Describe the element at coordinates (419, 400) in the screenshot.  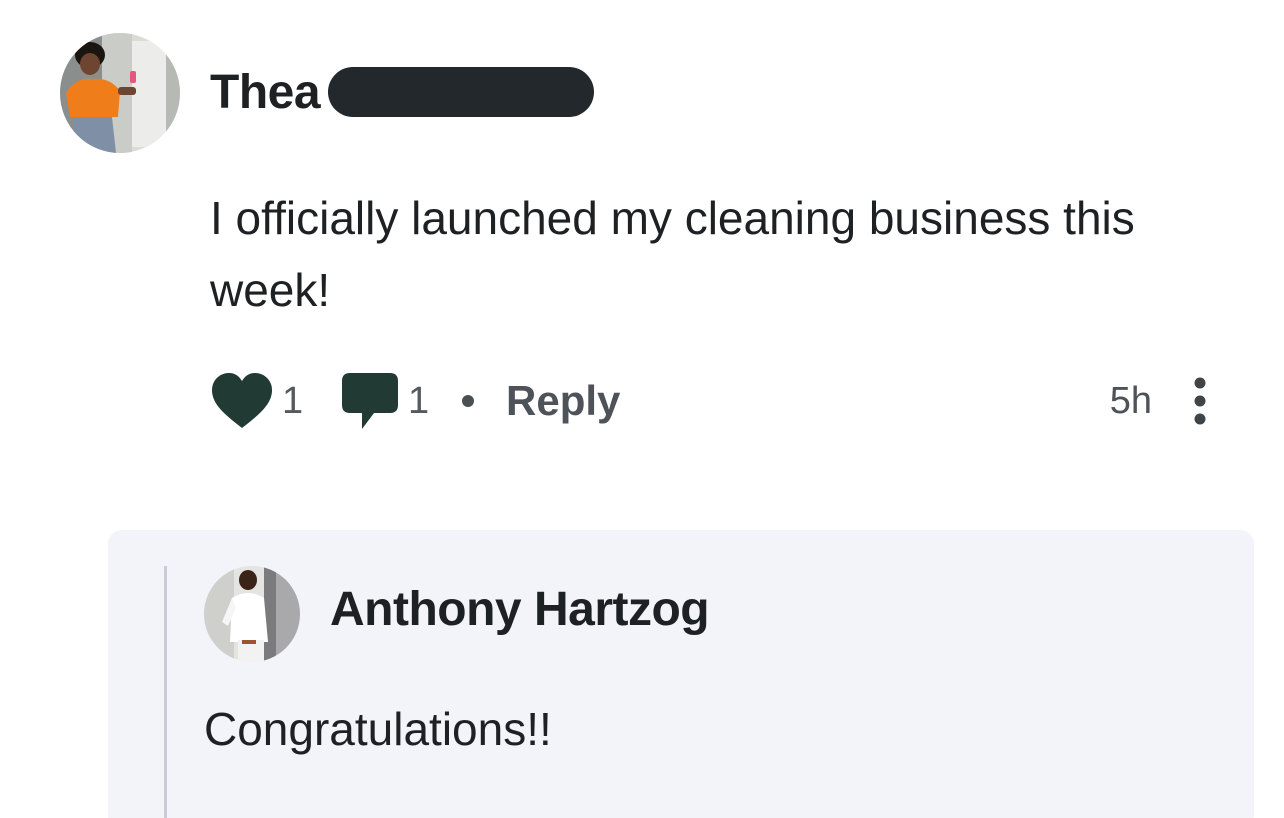
I see `comment-count: 1` at that location.